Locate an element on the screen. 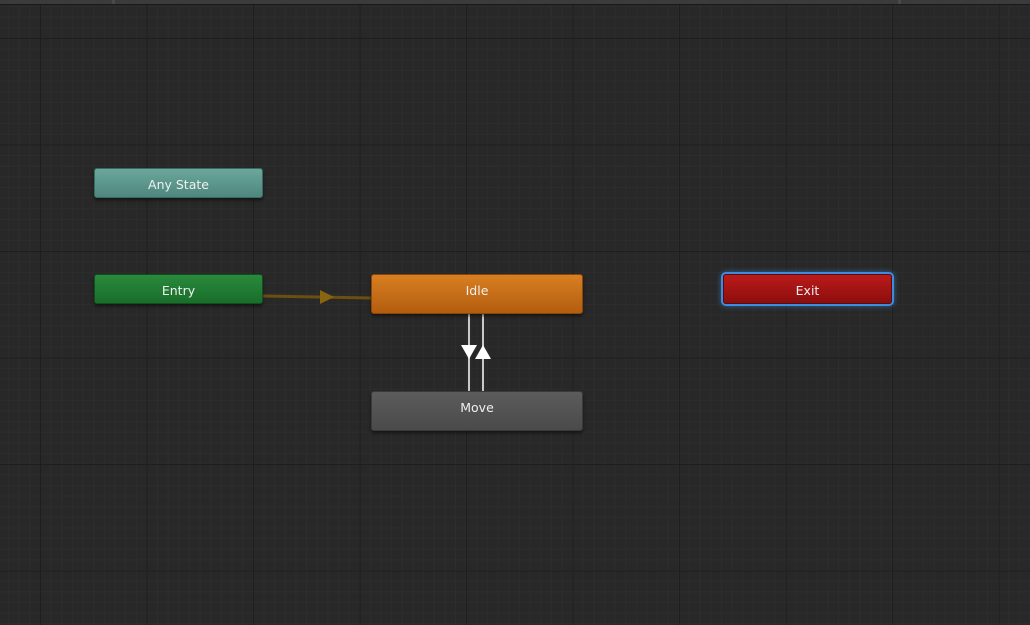  state-label: Entry is located at coordinates (178, 290).